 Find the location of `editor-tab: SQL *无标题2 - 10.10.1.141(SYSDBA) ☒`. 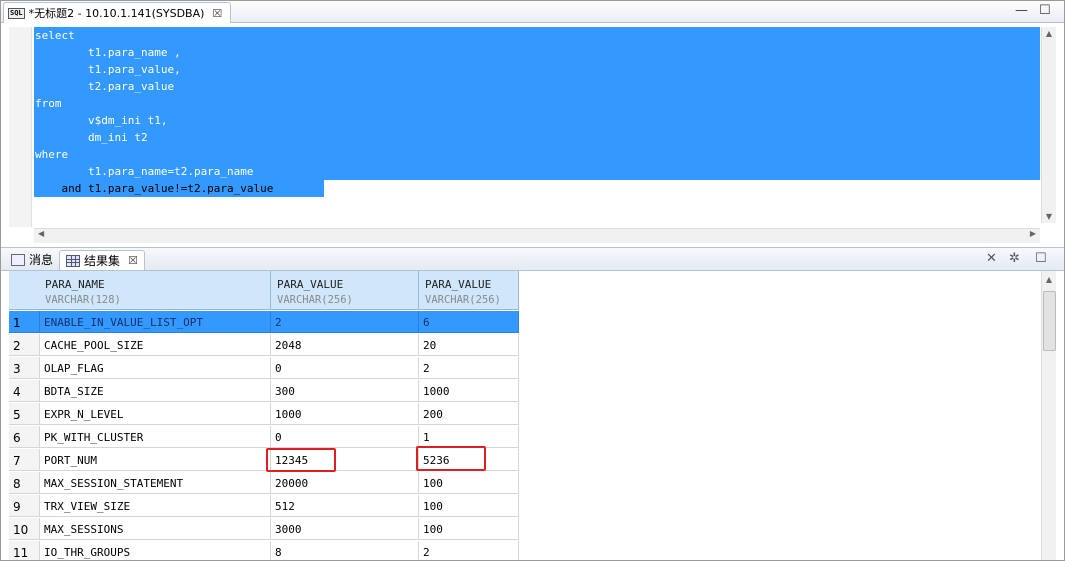

editor-tab: SQL *无标题2 - 10.10.1.141(SYSDBA) ☒ is located at coordinates (117, 12).